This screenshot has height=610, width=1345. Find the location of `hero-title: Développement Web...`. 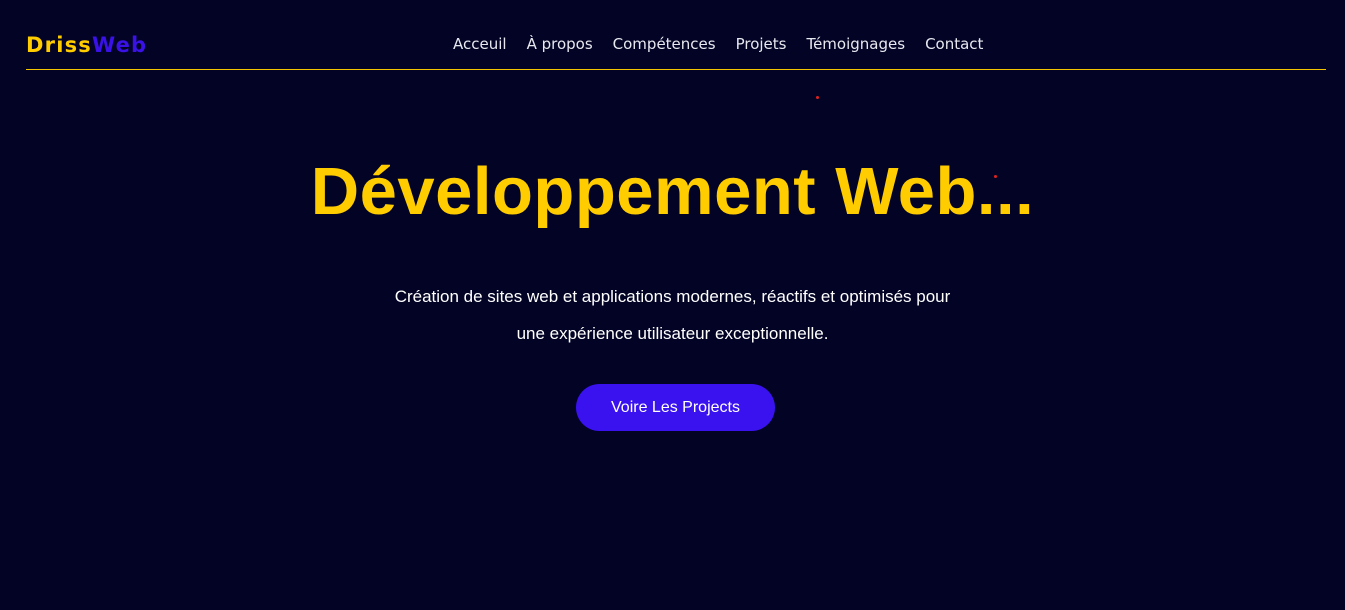

hero-title: Développement Web... is located at coordinates (672, 191).